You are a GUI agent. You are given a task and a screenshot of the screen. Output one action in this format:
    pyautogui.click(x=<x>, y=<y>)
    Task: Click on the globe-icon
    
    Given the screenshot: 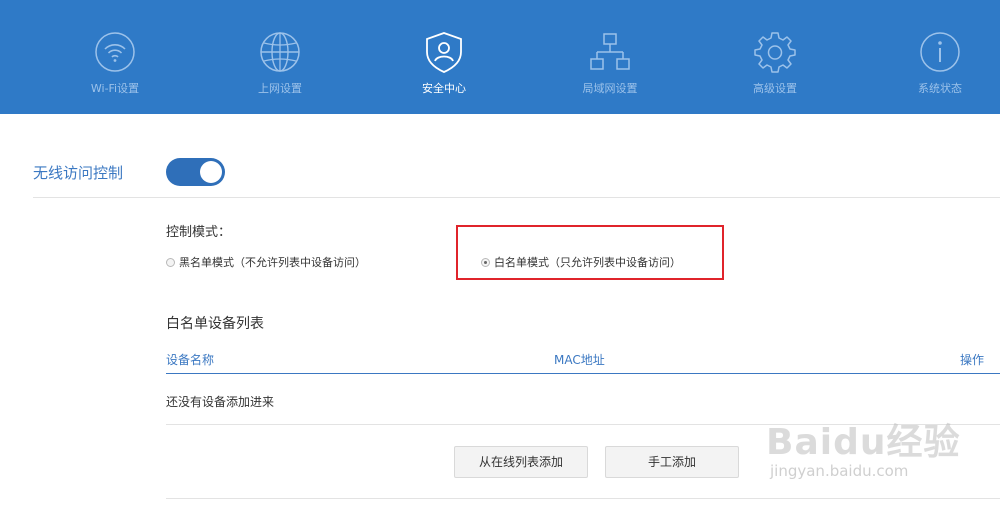 What is the action you would take?
    pyautogui.click(x=280, y=52)
    